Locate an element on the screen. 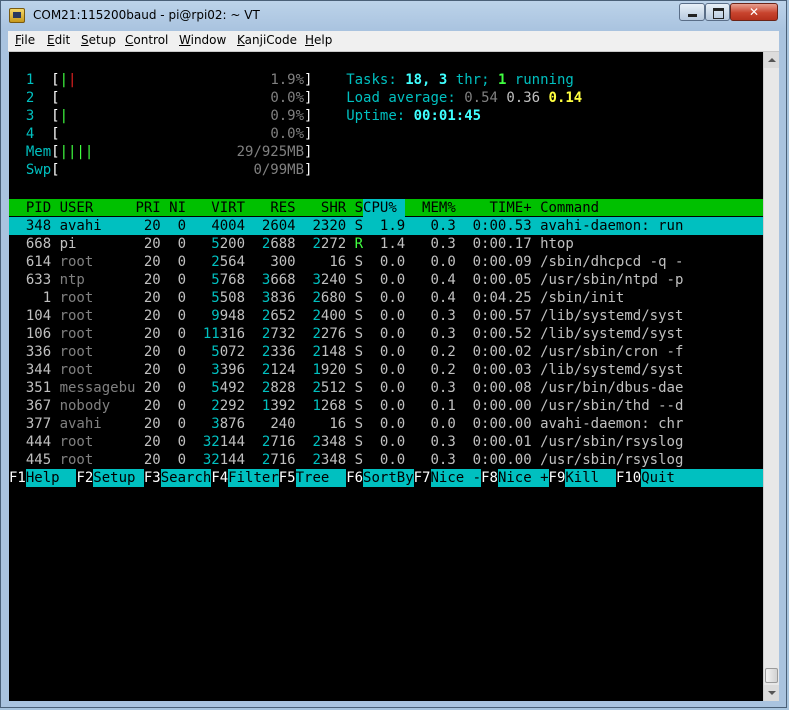  menu-item-file: File is located at coordinates (25, 40).